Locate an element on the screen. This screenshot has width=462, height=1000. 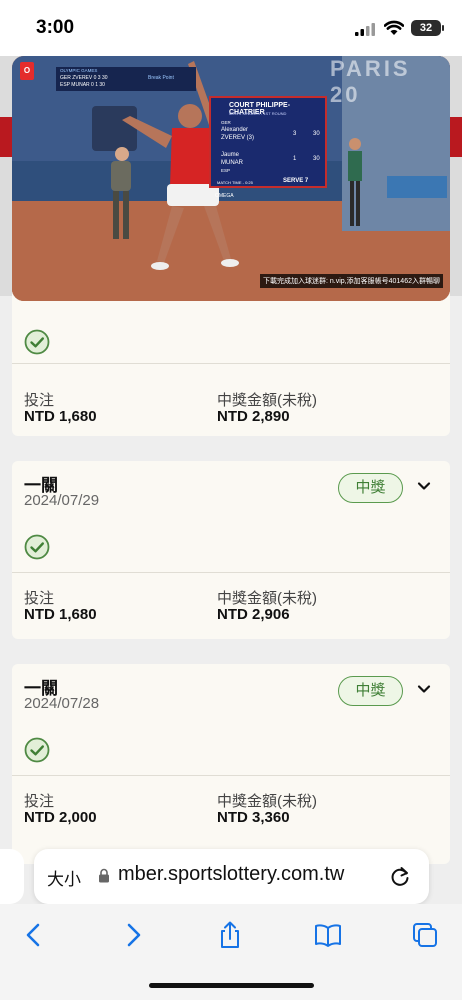
break-point-label: Break Point is located at coordinates (161, 78).